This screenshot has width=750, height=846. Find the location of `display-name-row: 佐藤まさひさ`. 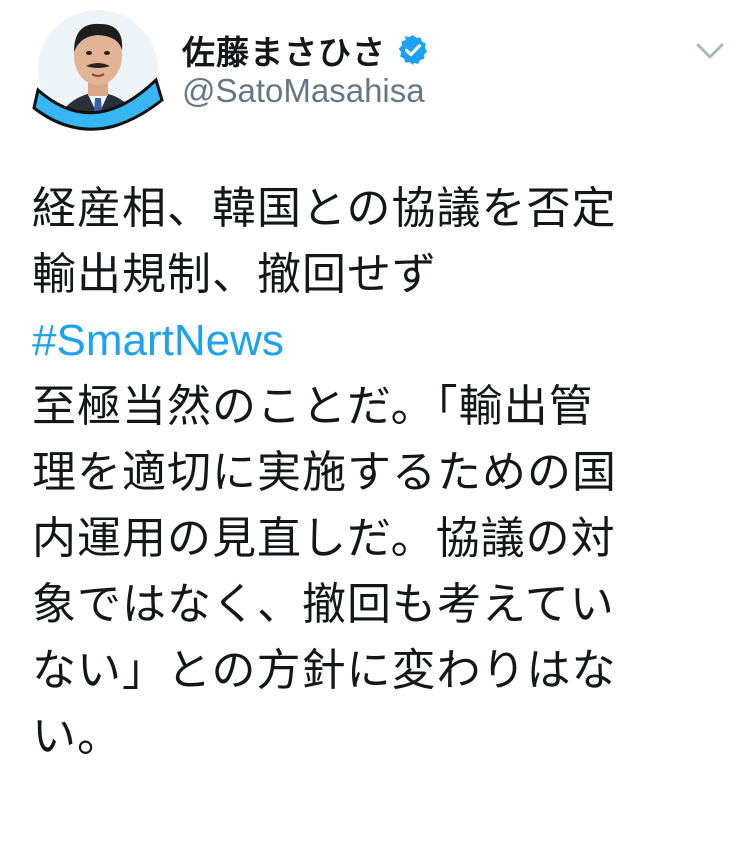

display-name-row: 佐藤まさひさ is located at coordinates (306, 50).